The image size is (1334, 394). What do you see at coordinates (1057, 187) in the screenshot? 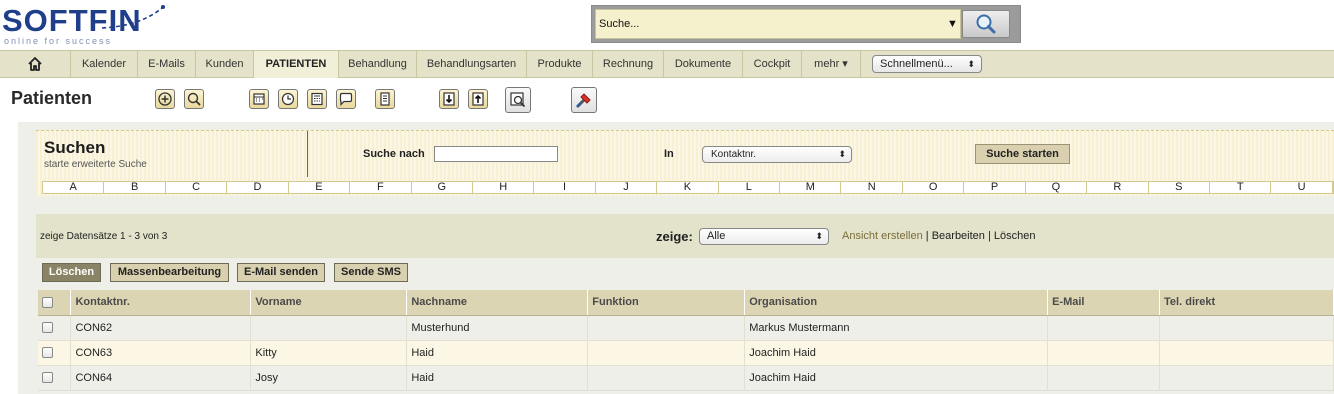
I see `letter-filter: Q` at bounding box center [1057, 187].